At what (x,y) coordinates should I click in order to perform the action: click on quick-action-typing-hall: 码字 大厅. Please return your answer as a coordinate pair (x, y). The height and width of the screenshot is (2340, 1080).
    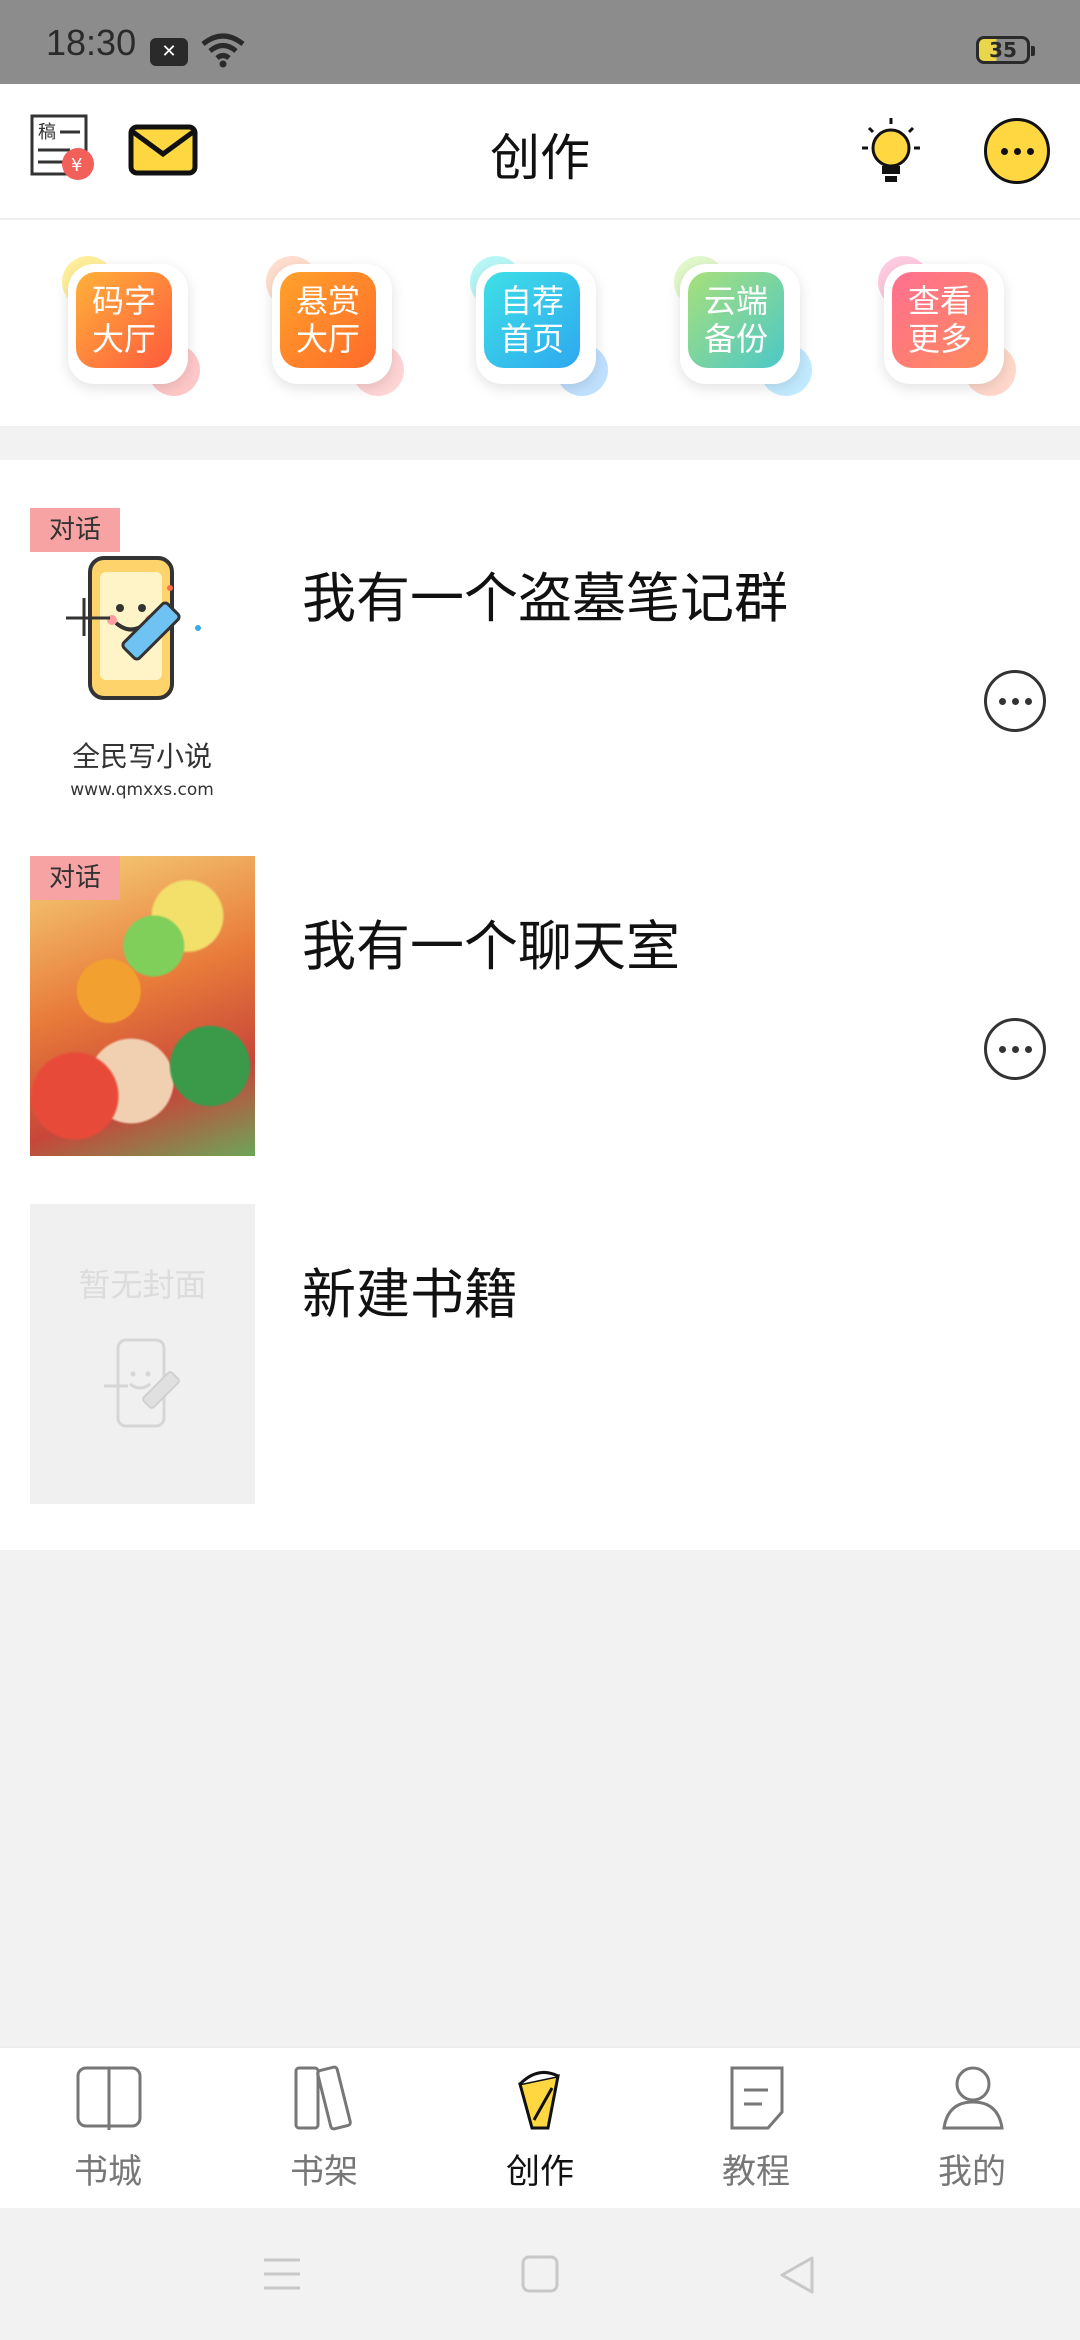
    Looking at the image, I should click on (129, 325).